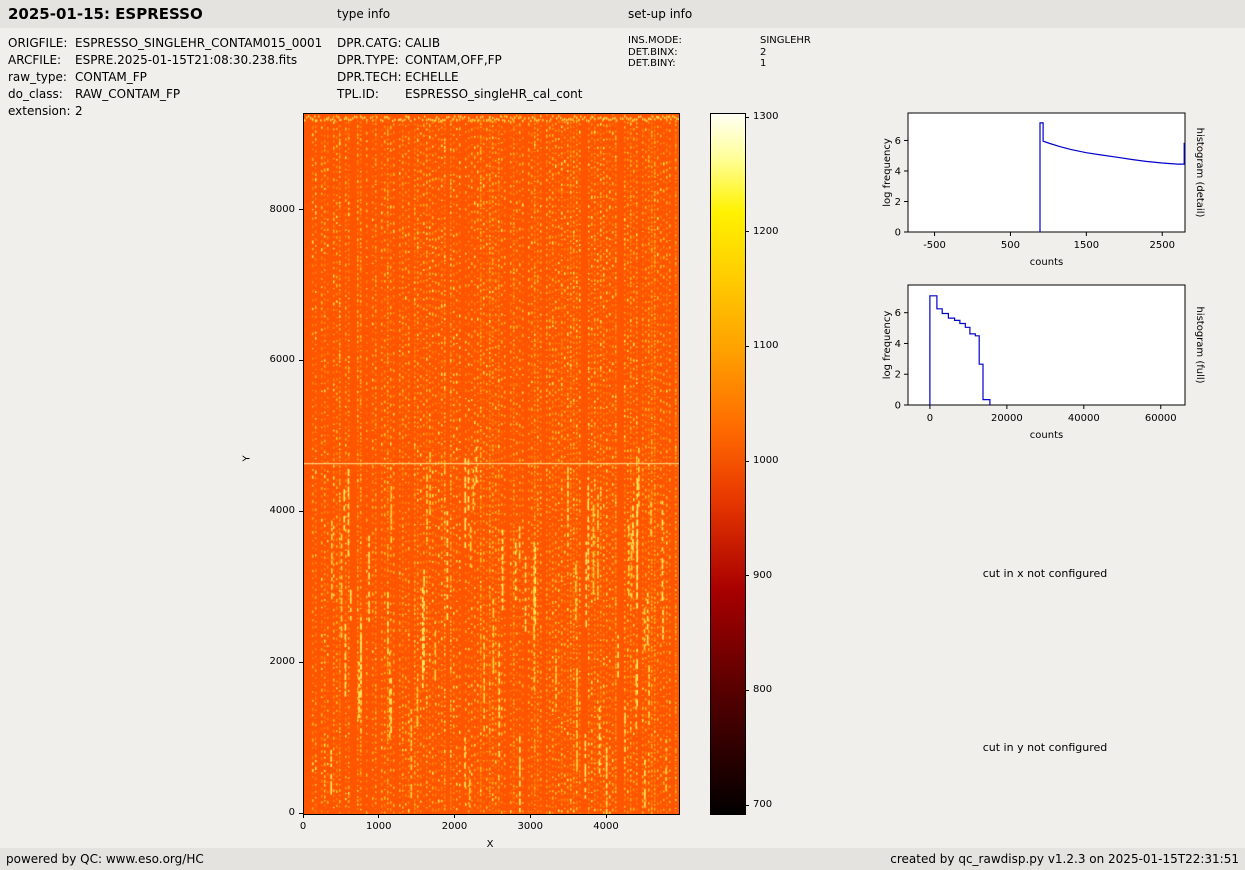 This screenshot has width=1245, height=870. What do you see at coordinates (358, 94) in the screenshot?
I see `field-label: TPL.ID:` at bounding box center [358, 94].